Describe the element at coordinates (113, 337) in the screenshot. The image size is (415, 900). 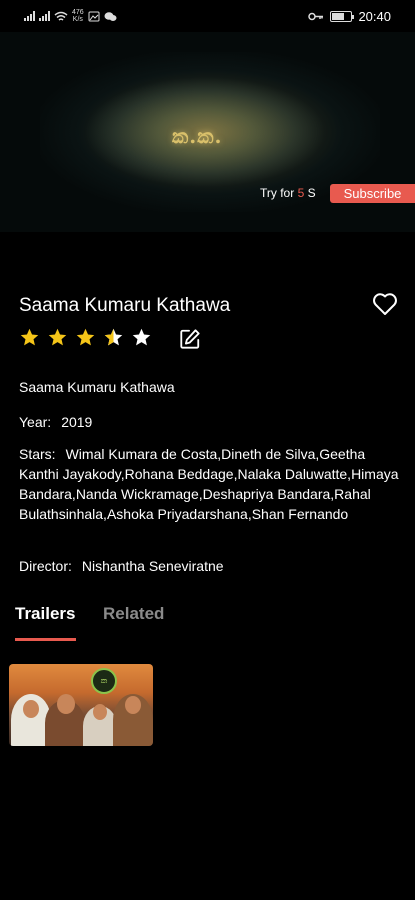
I see `half-star-icon` at that location.